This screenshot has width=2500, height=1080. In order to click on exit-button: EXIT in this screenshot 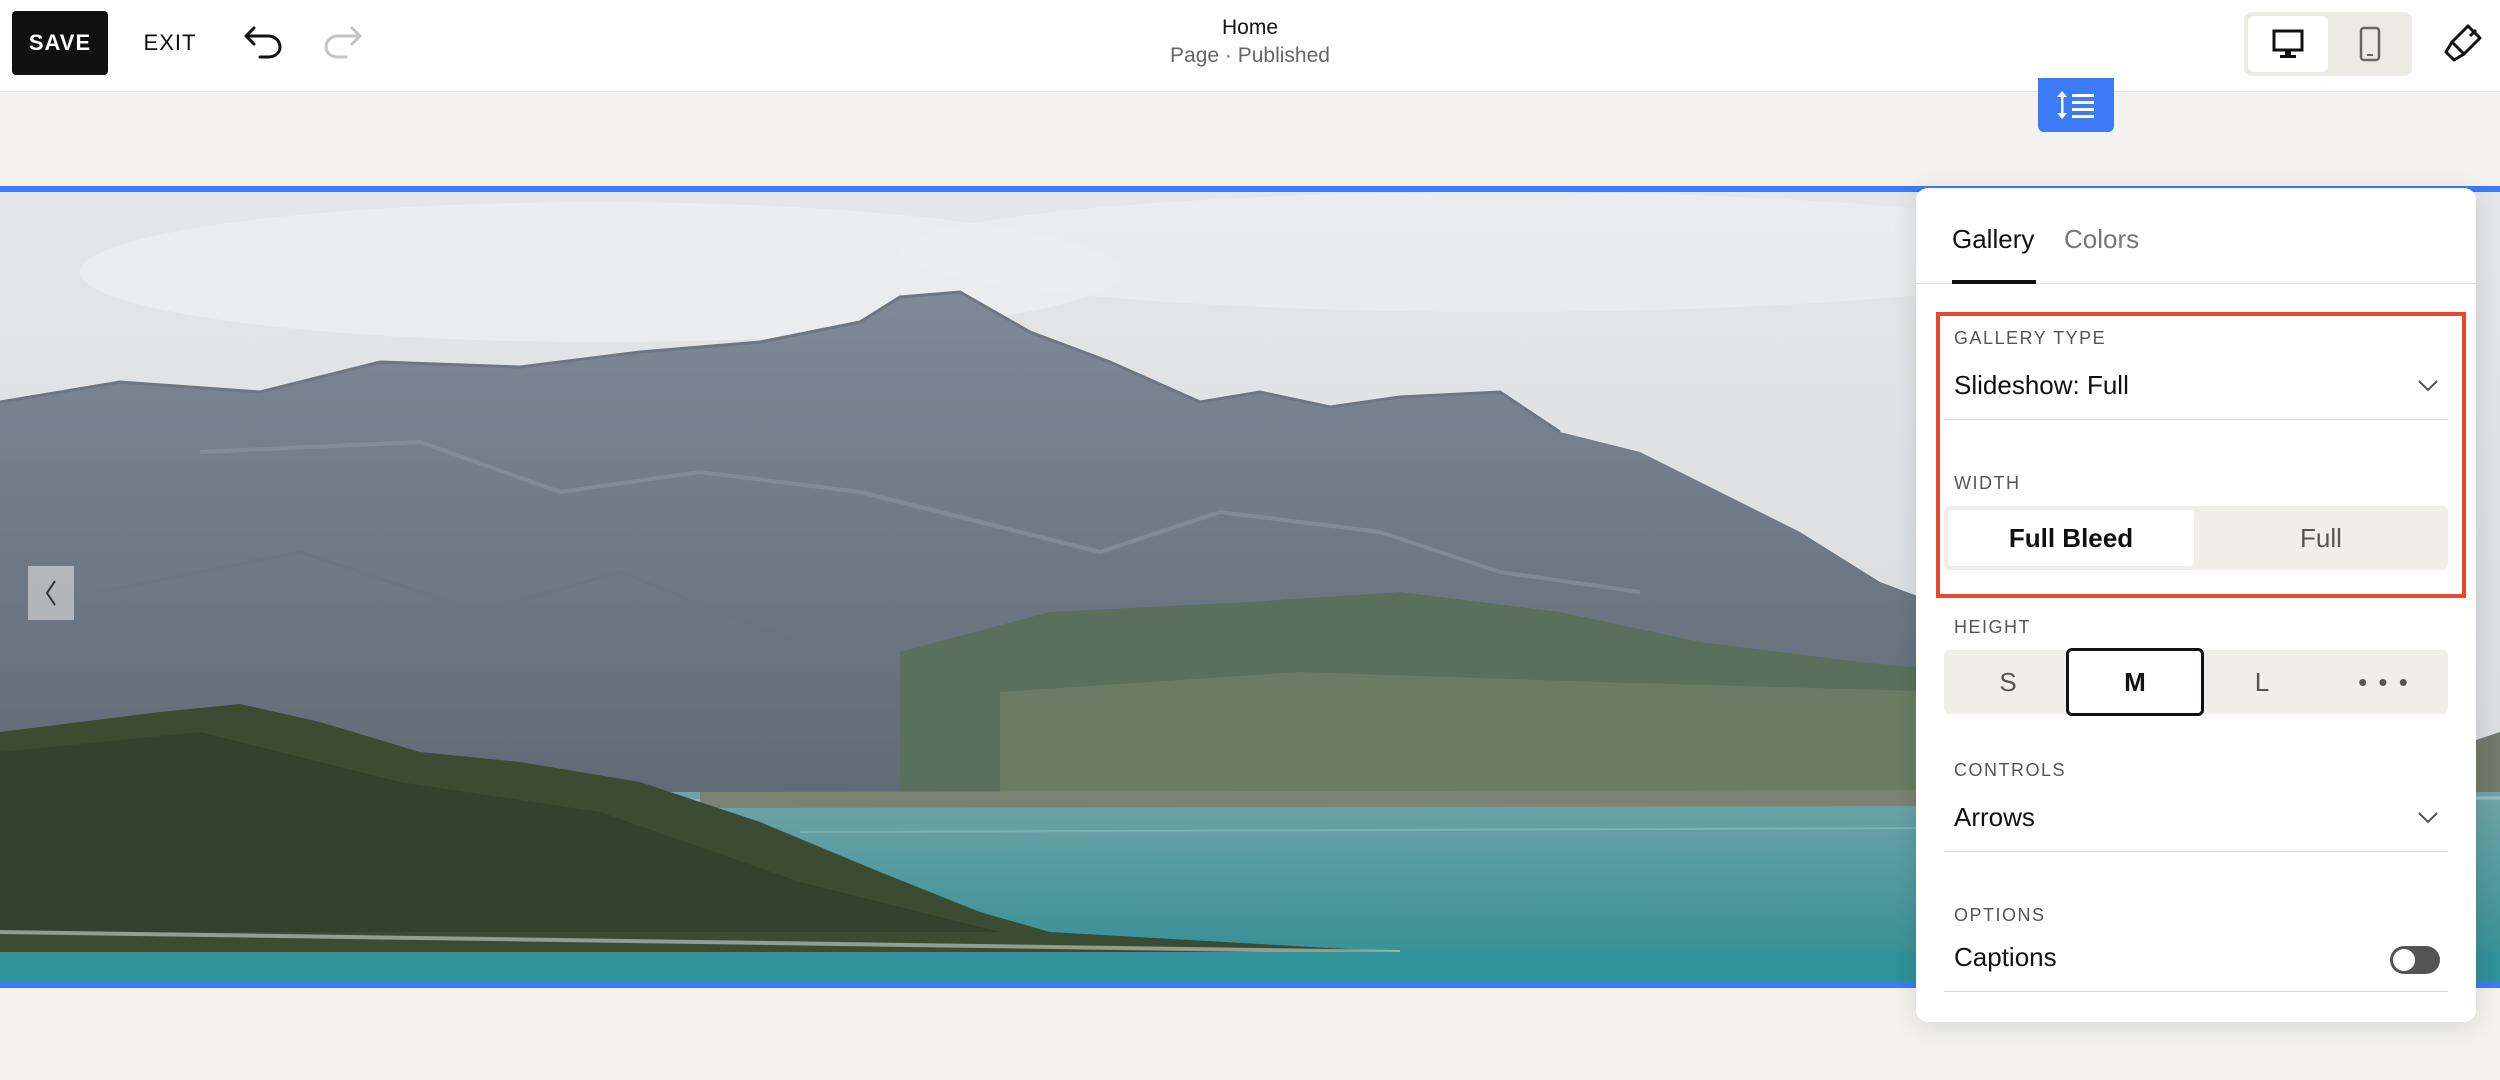, I will do `click(170, 43)`.